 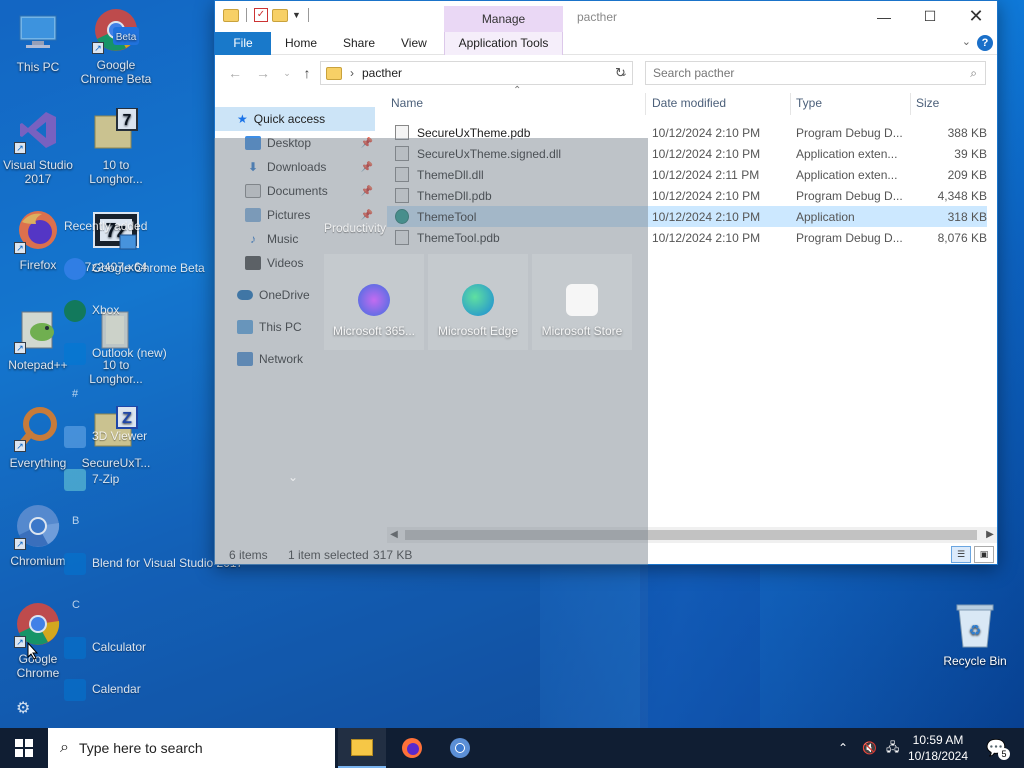 I want to click on start-item-xbox: Xbox, so click(x=91, y=311).